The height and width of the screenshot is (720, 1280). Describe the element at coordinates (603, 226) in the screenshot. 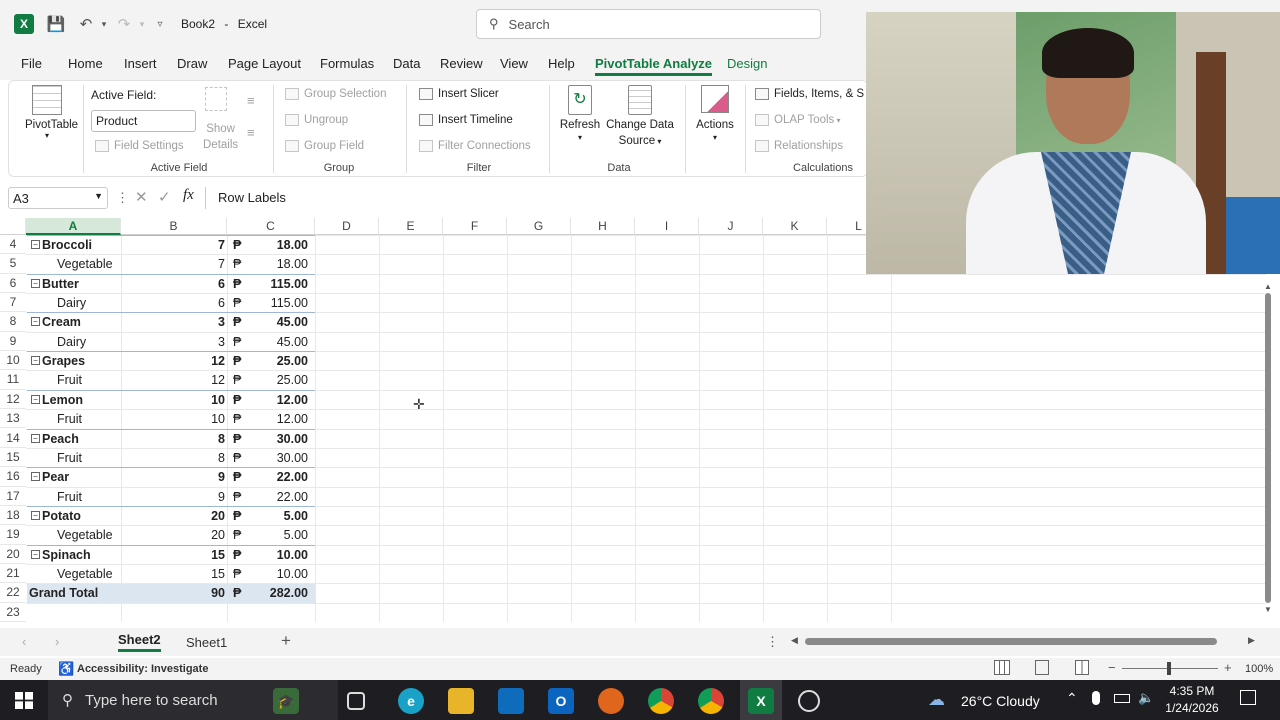

I see `column-header-h: H` at that location.